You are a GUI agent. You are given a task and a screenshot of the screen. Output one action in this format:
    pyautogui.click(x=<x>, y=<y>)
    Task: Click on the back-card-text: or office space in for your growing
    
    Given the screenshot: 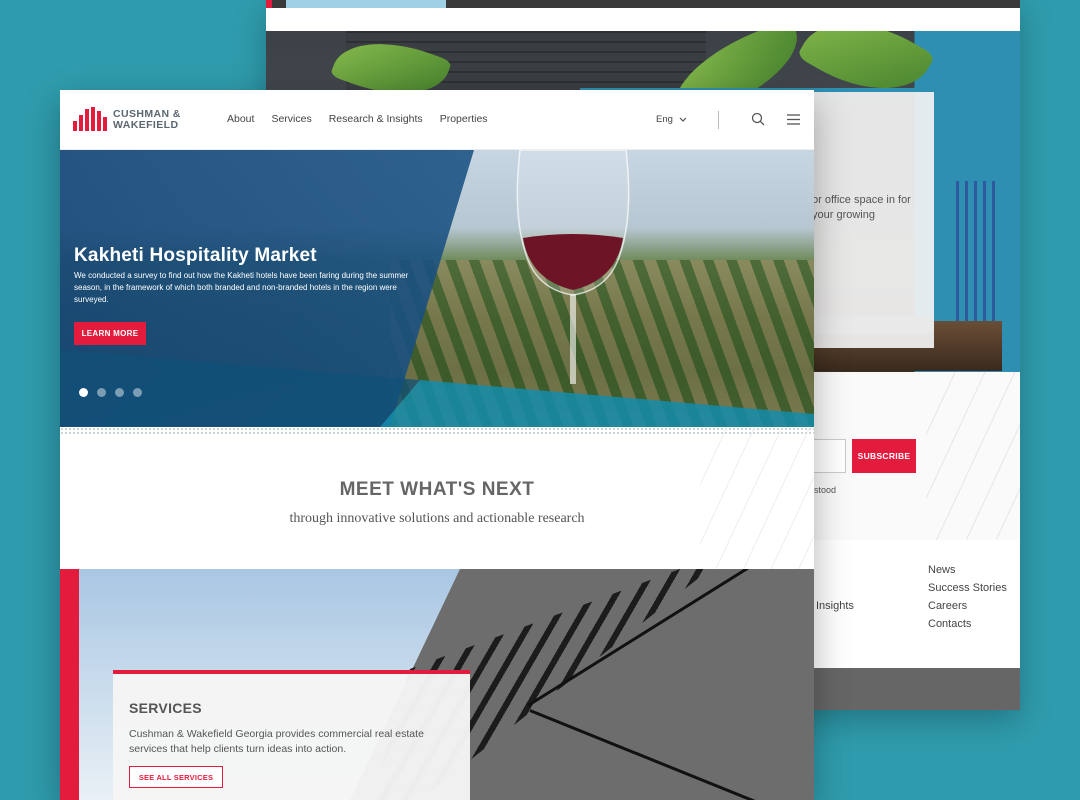 What is the action you would take?
    pyautogui.click(x=861, y=207)
    